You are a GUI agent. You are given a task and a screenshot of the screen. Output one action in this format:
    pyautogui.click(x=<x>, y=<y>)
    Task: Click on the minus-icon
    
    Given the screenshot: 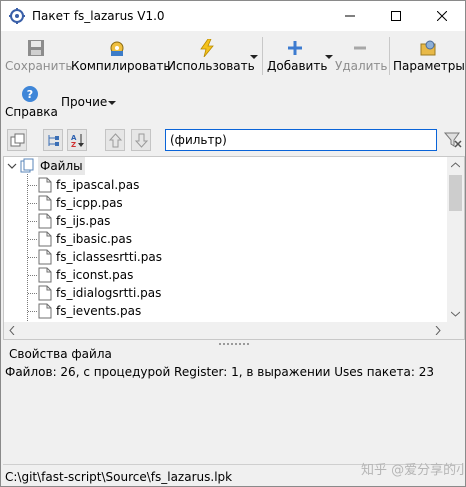 What is the action you would take?
    pyautogui.click(x=360, y=48)
    